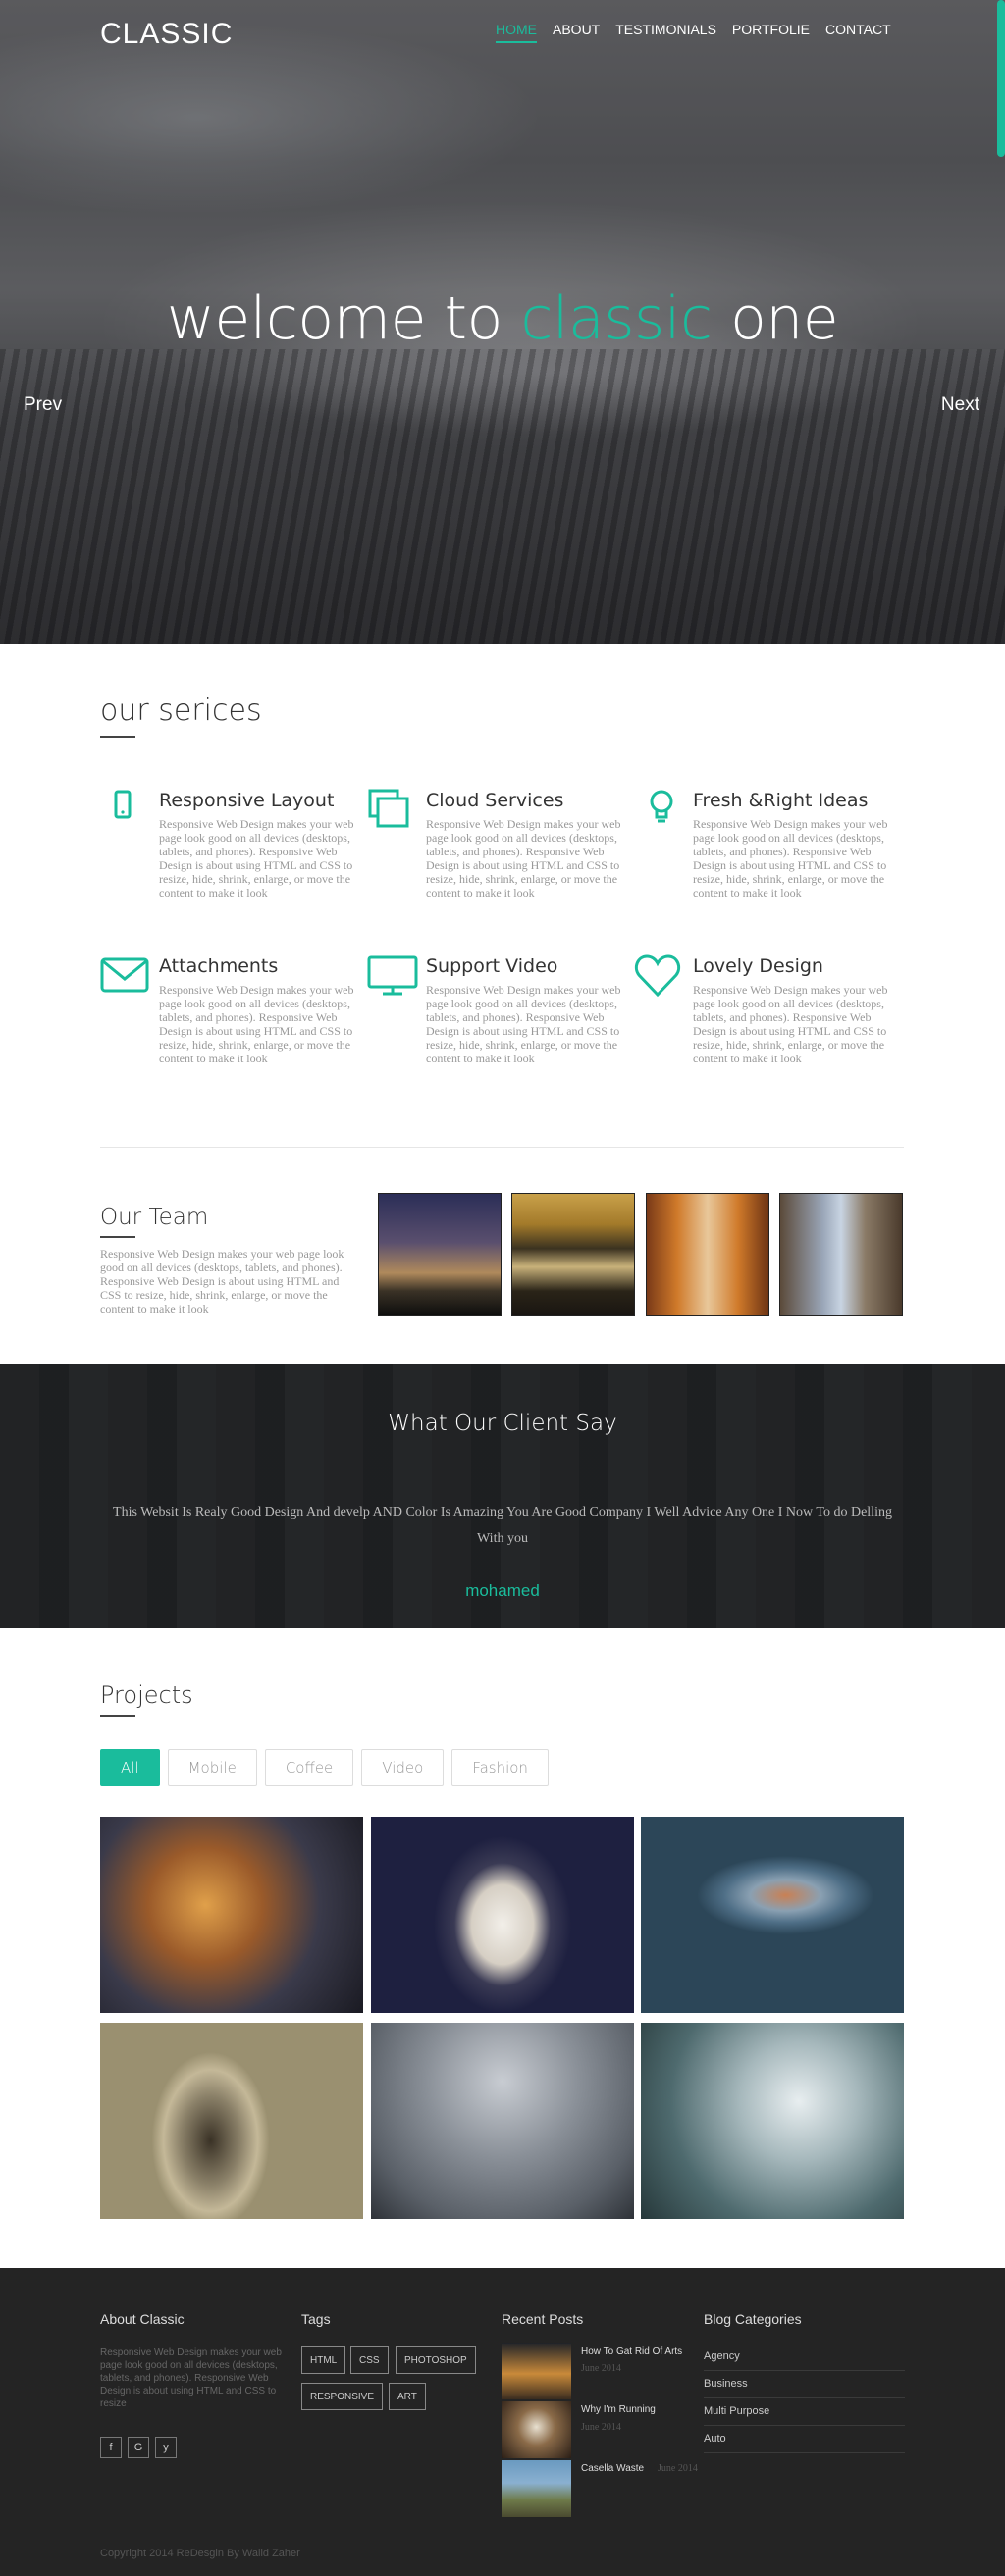 Image resolution: width=1005 pixels, height=2576 pixels. Describe the element at coordinates (772, 1915) in the screenshot. I see `project-image-boat` at that location.